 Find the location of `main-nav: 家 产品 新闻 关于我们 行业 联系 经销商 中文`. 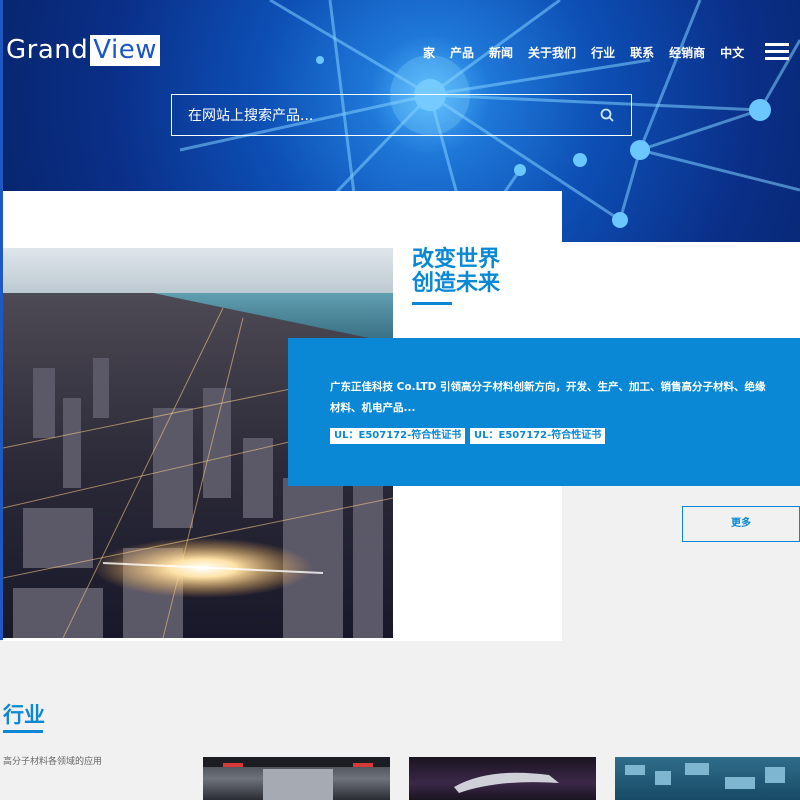

main-nav: 家 产品 新闻 关于我们 行业 联系 经销商 中文 is located at coordinates (591, 52).